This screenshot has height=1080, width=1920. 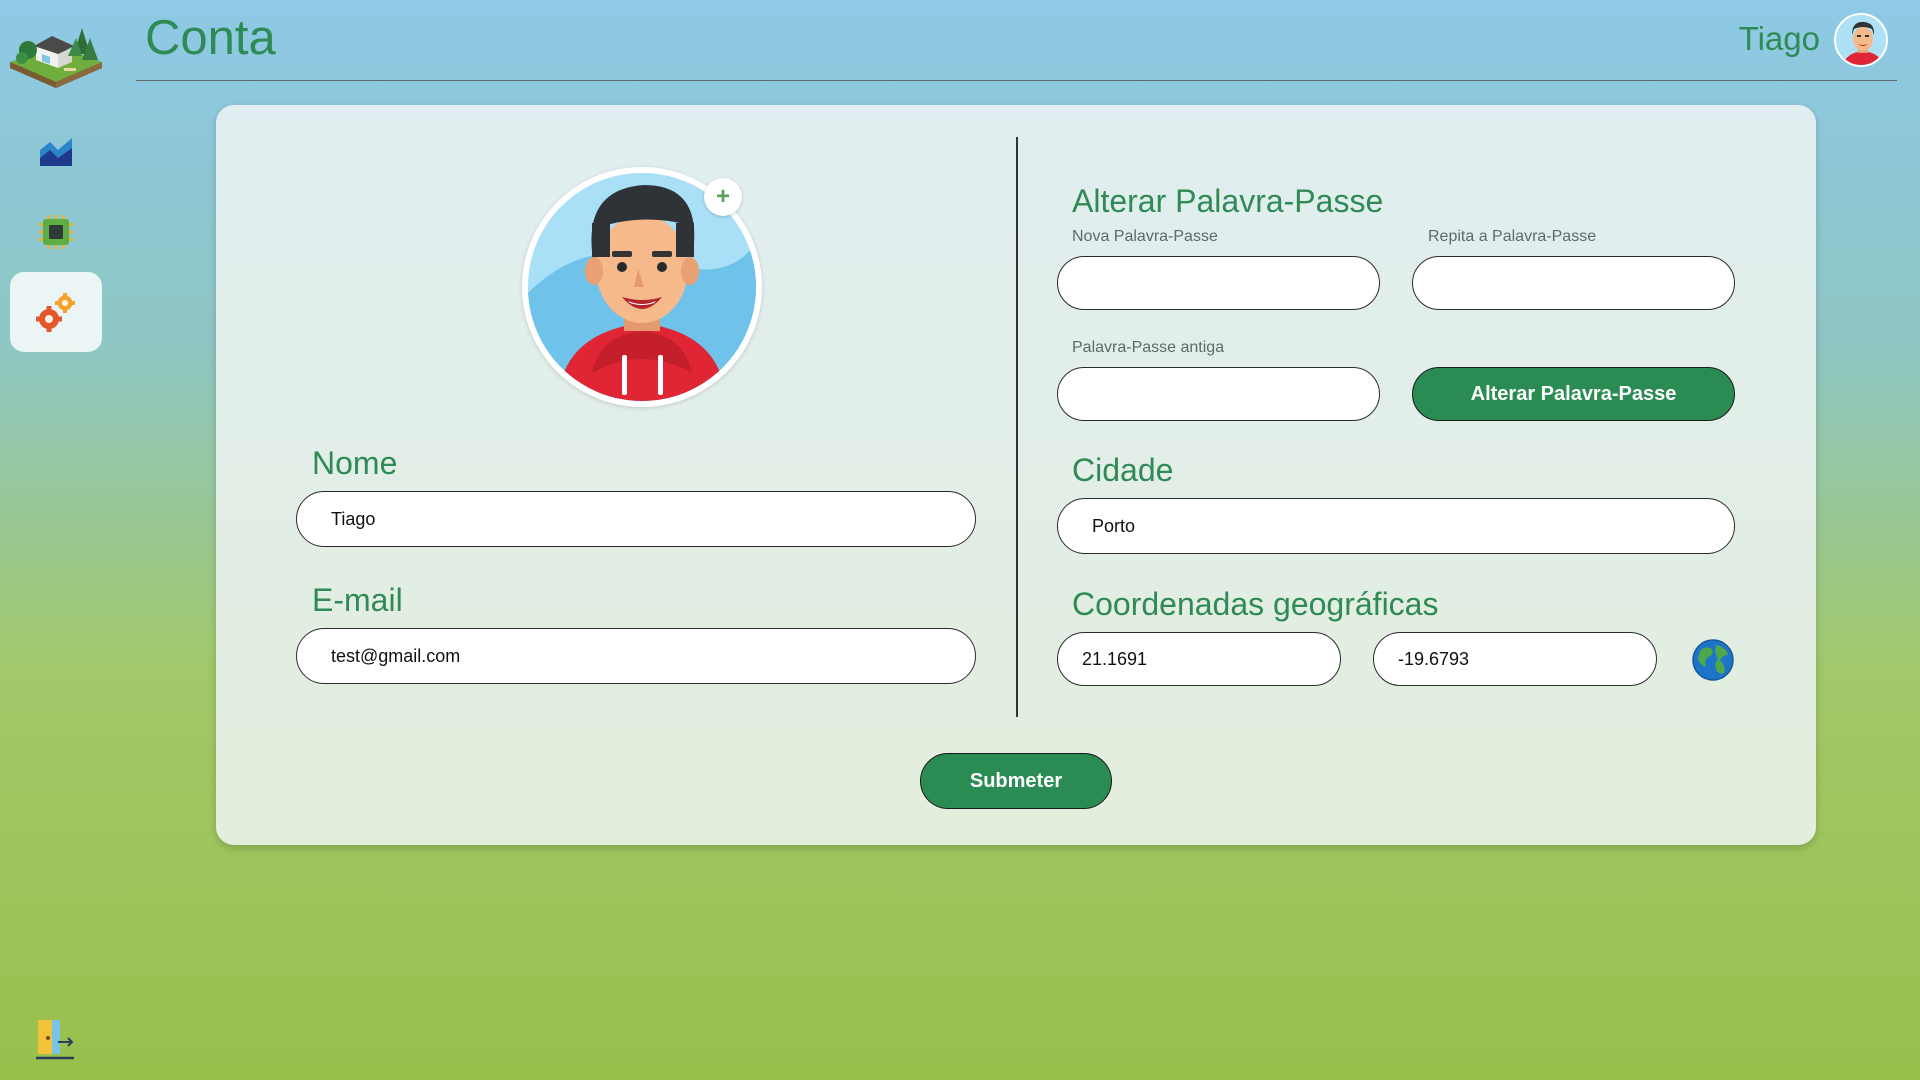 What do you see at coordinates (1396, 526) in the screenshot?
I see `city-input` at bounding box center [1396, 526].